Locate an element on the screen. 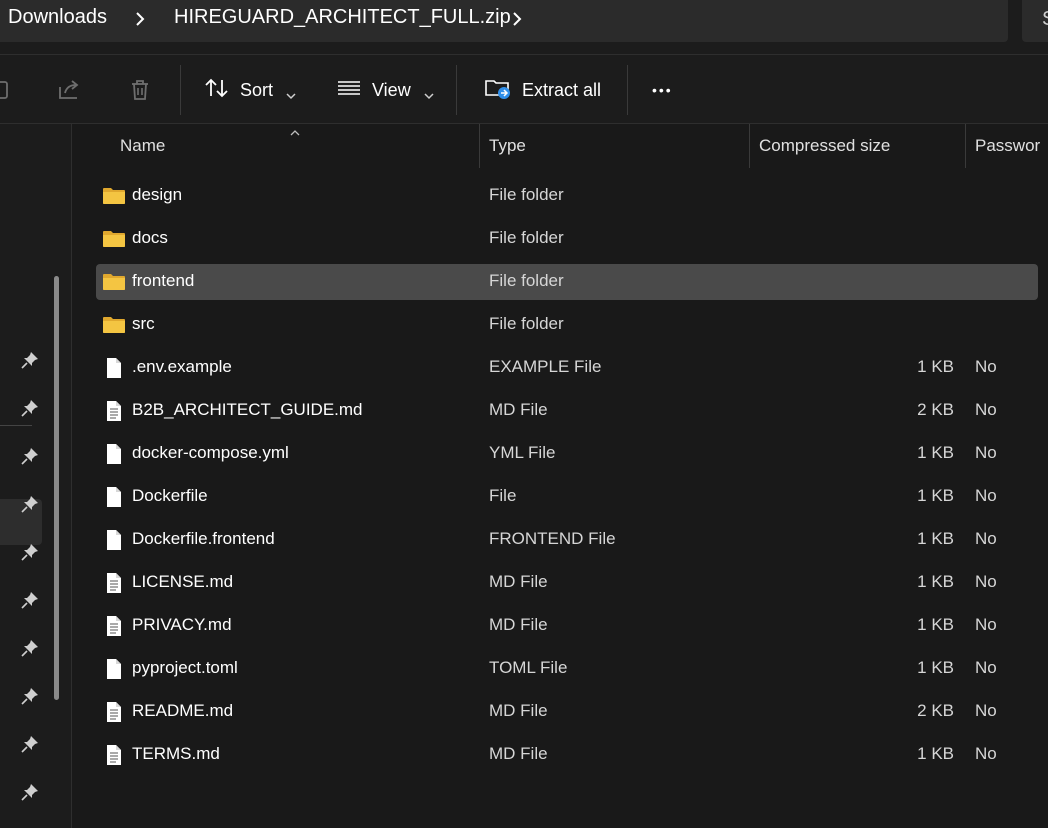 The image size is (1048, 828). file-row: TERMS.md MD File 1 KB No is located at coordinates (567, 755).